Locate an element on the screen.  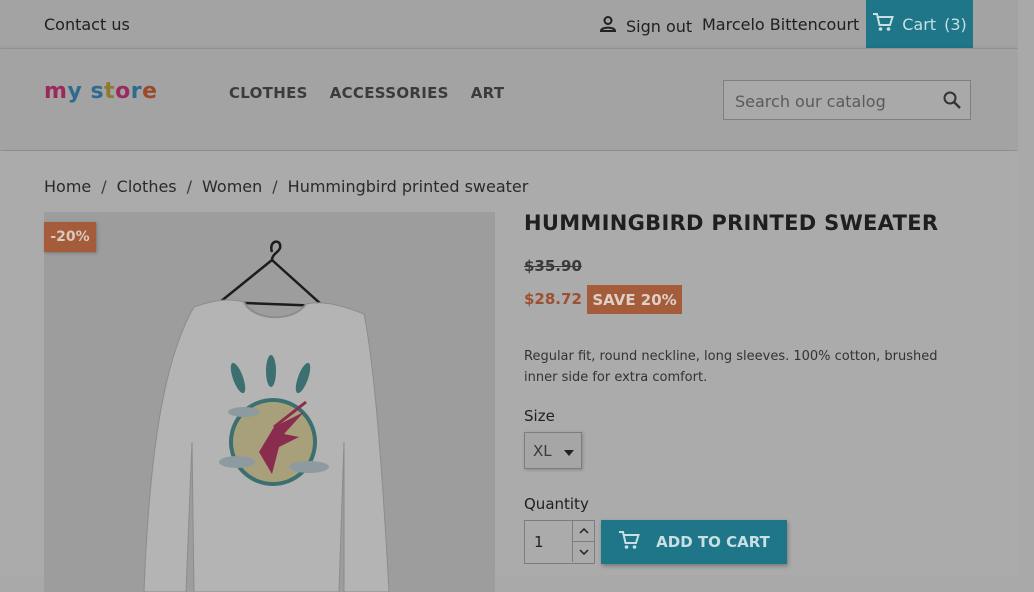
cart-label: Cart is located at coordinates (919, 24).